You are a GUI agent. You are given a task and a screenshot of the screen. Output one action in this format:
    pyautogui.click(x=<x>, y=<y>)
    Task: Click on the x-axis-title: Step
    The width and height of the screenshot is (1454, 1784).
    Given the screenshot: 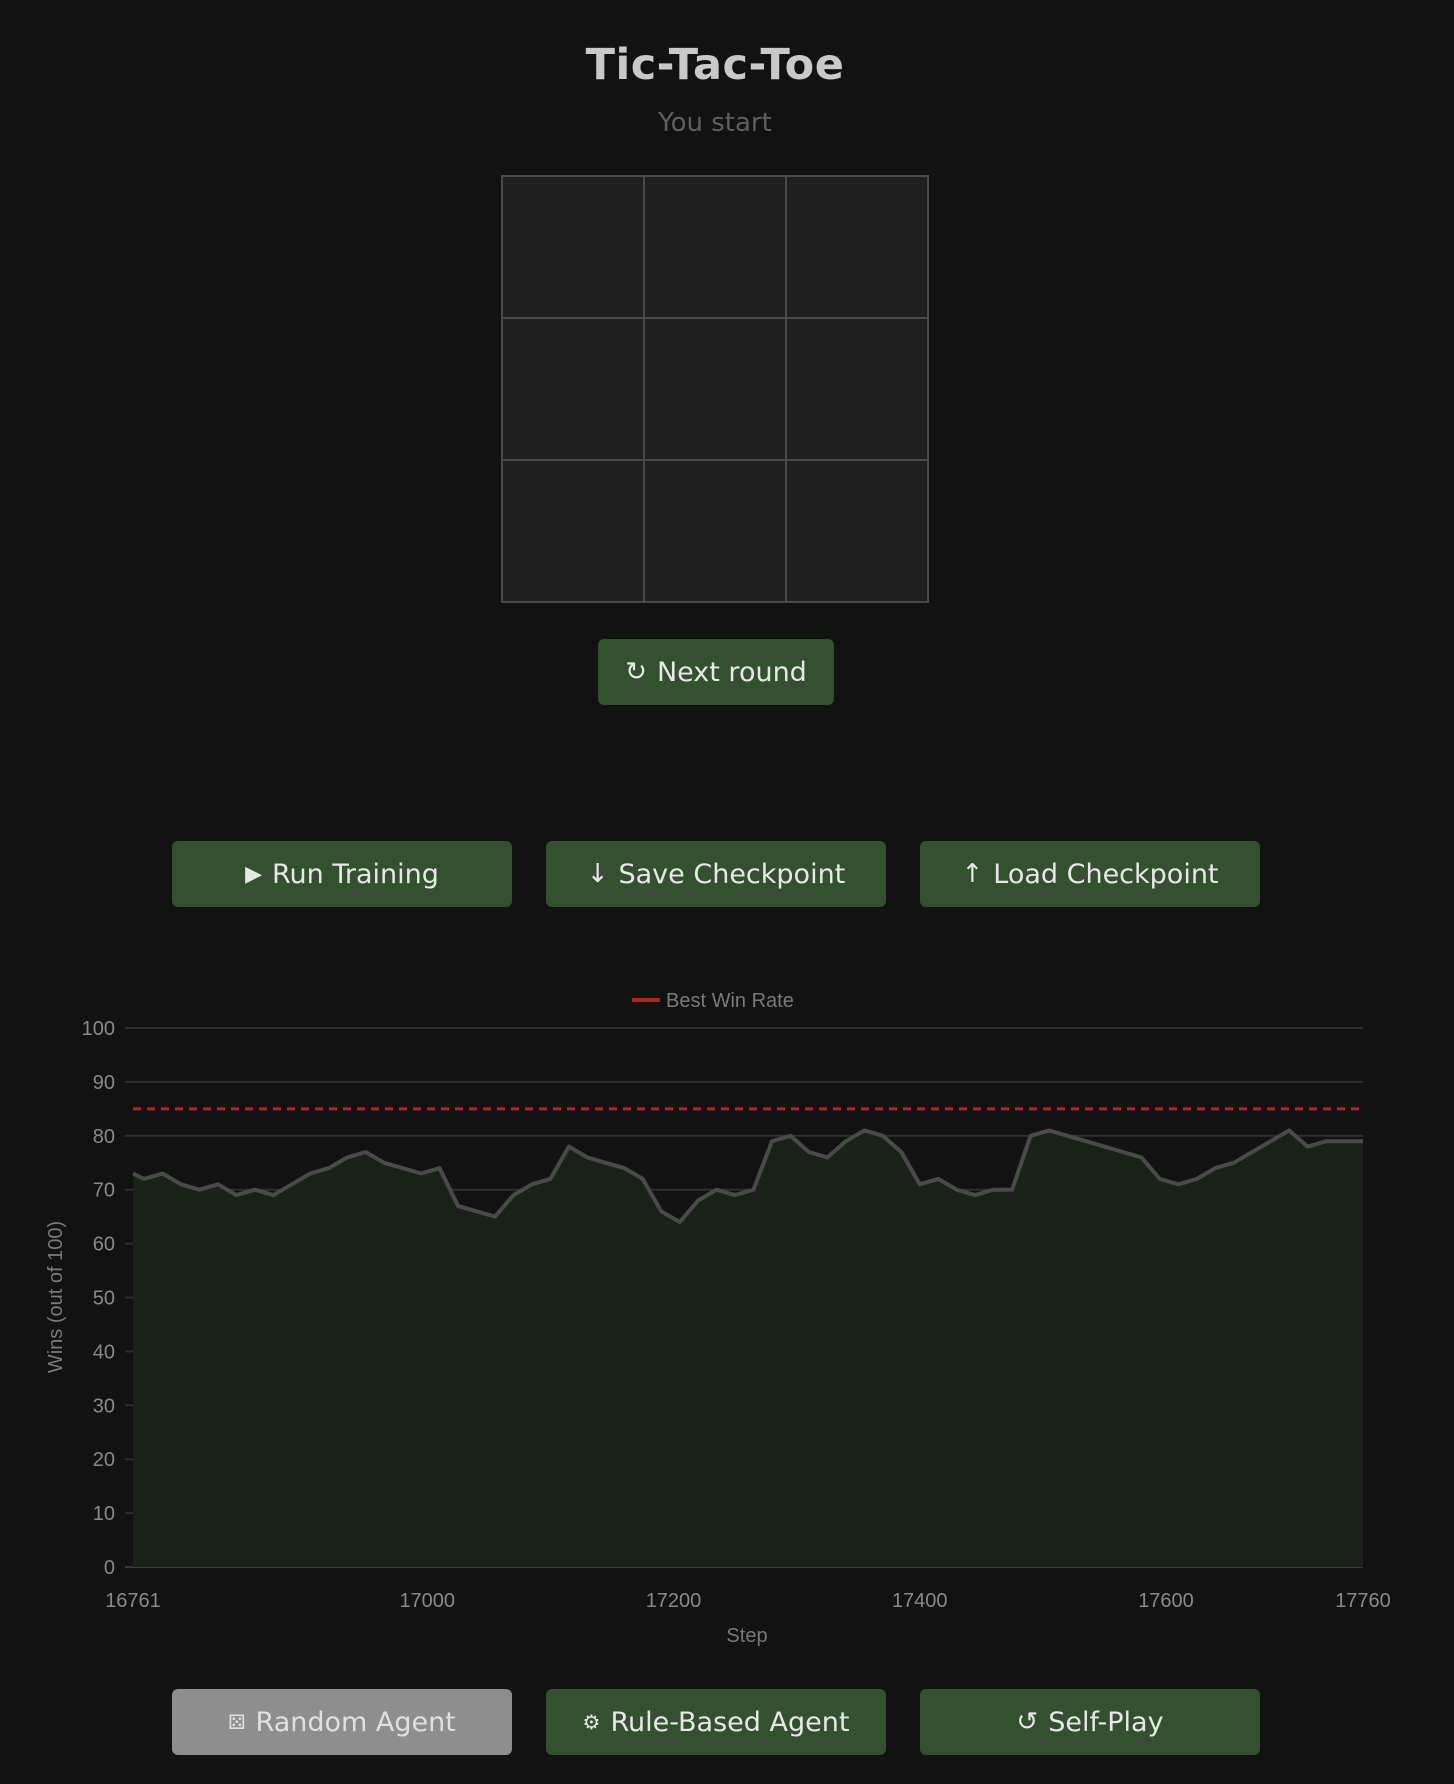 What is the action you would take?
    pyautogui.click(x=746, y=1636)
    